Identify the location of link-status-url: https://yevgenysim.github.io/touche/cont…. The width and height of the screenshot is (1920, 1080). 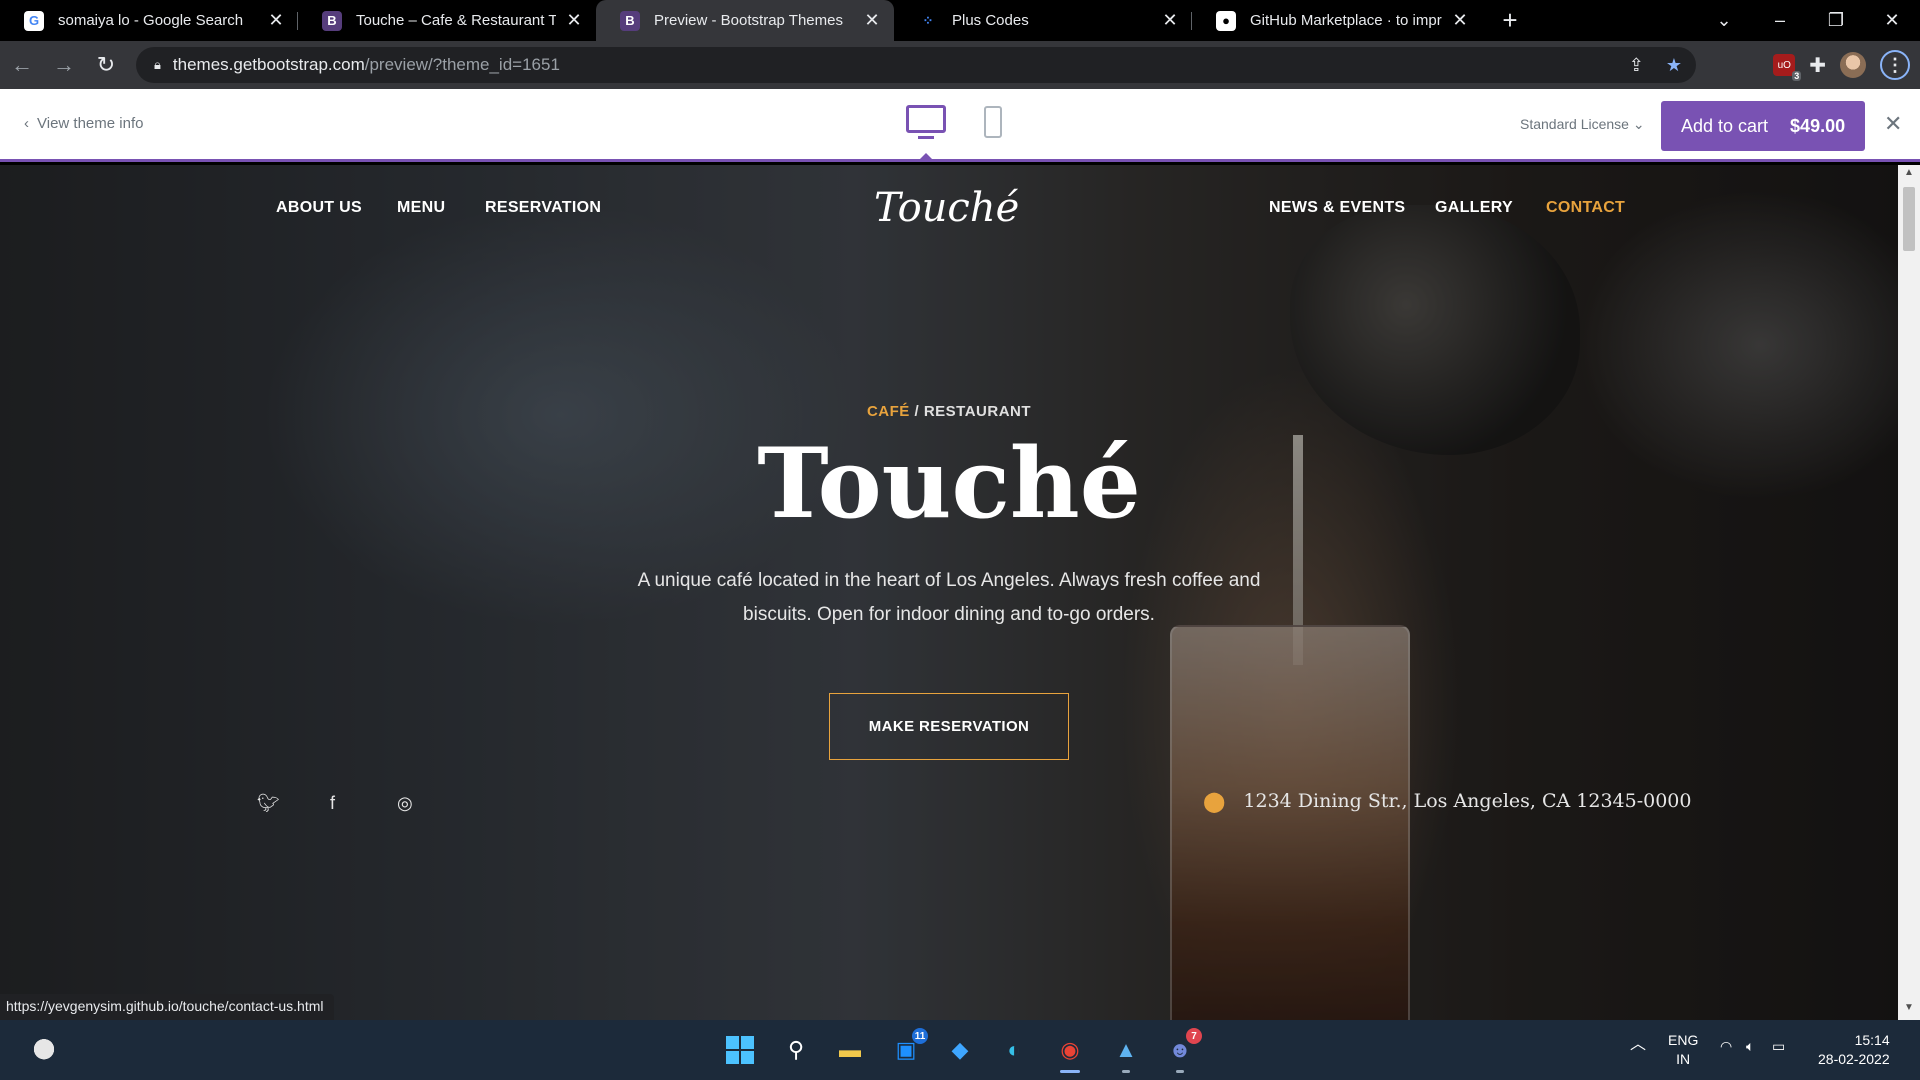
(167, 1007).